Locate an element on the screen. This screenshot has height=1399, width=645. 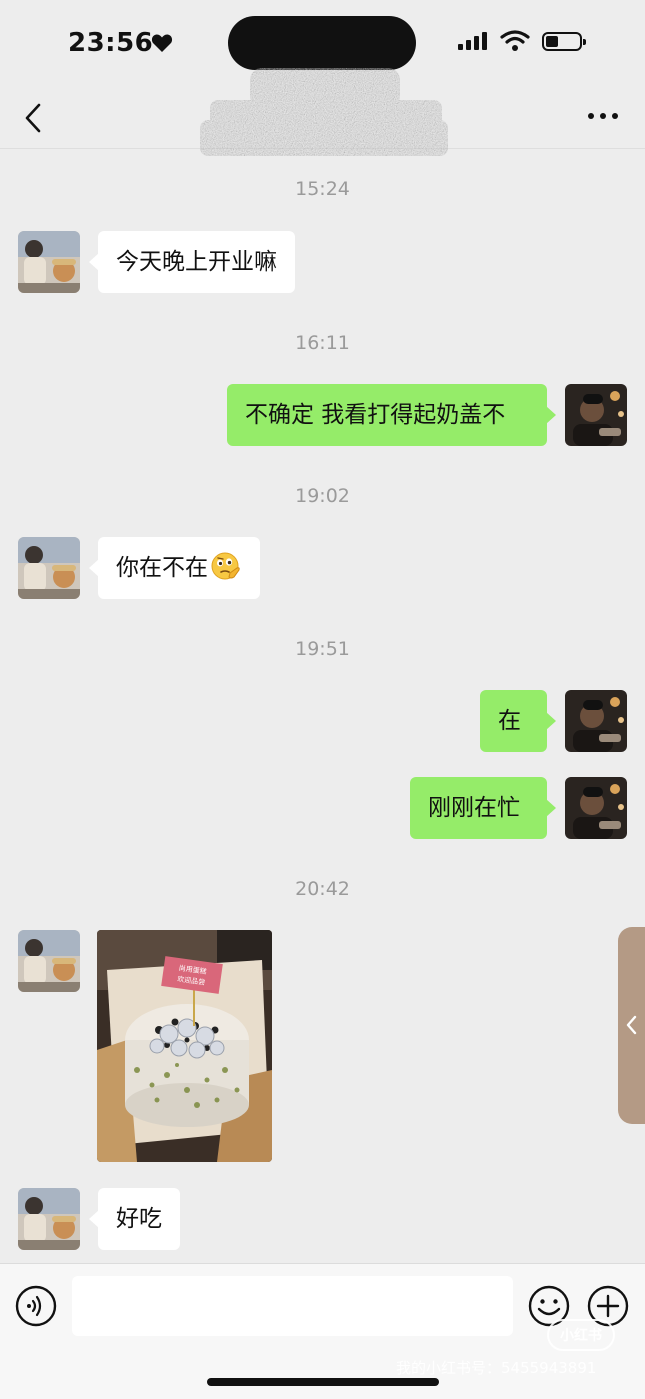
status-time: 23:56 is located at coordinates (111, 43).